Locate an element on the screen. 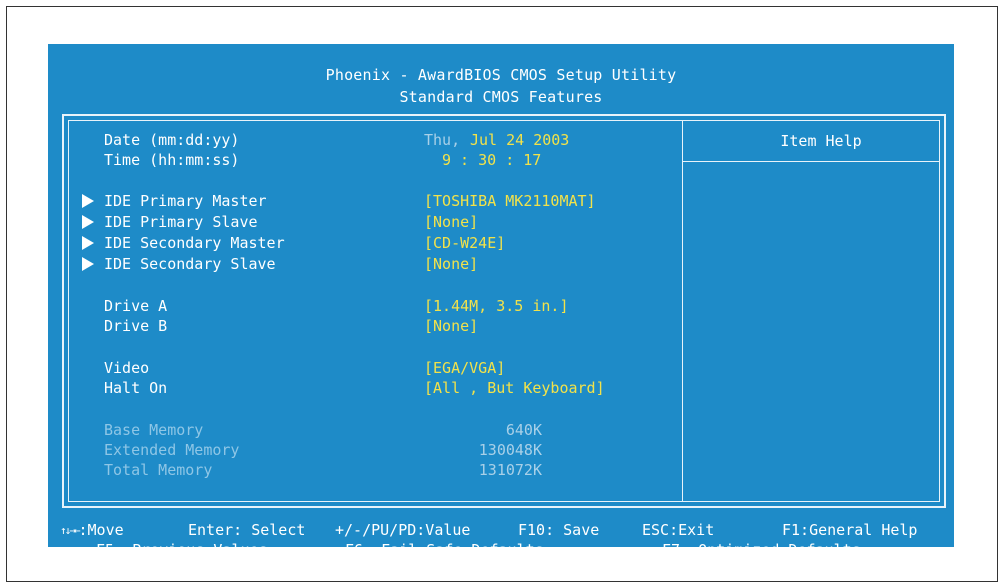  ide-primary-master-value: [TOSHIBA MK2110MAT] is located at coordinates (510, 201).